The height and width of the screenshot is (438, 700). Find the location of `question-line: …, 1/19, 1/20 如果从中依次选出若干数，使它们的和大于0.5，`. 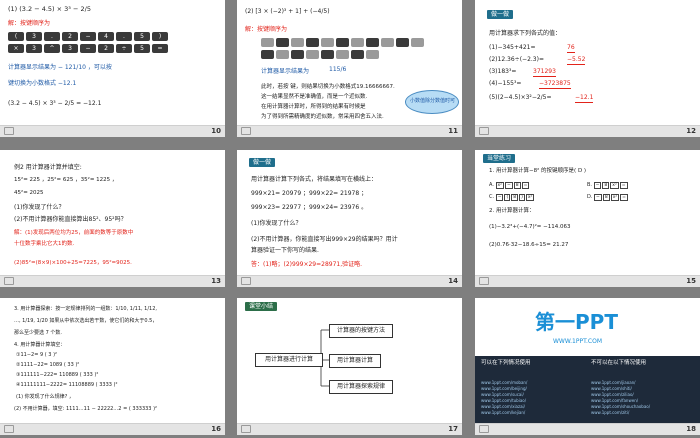

question-line: …, 1/19, 1/20 如果从中依次选出若干数，使它们的和大于0.5， is located at coordinates (86, 321).